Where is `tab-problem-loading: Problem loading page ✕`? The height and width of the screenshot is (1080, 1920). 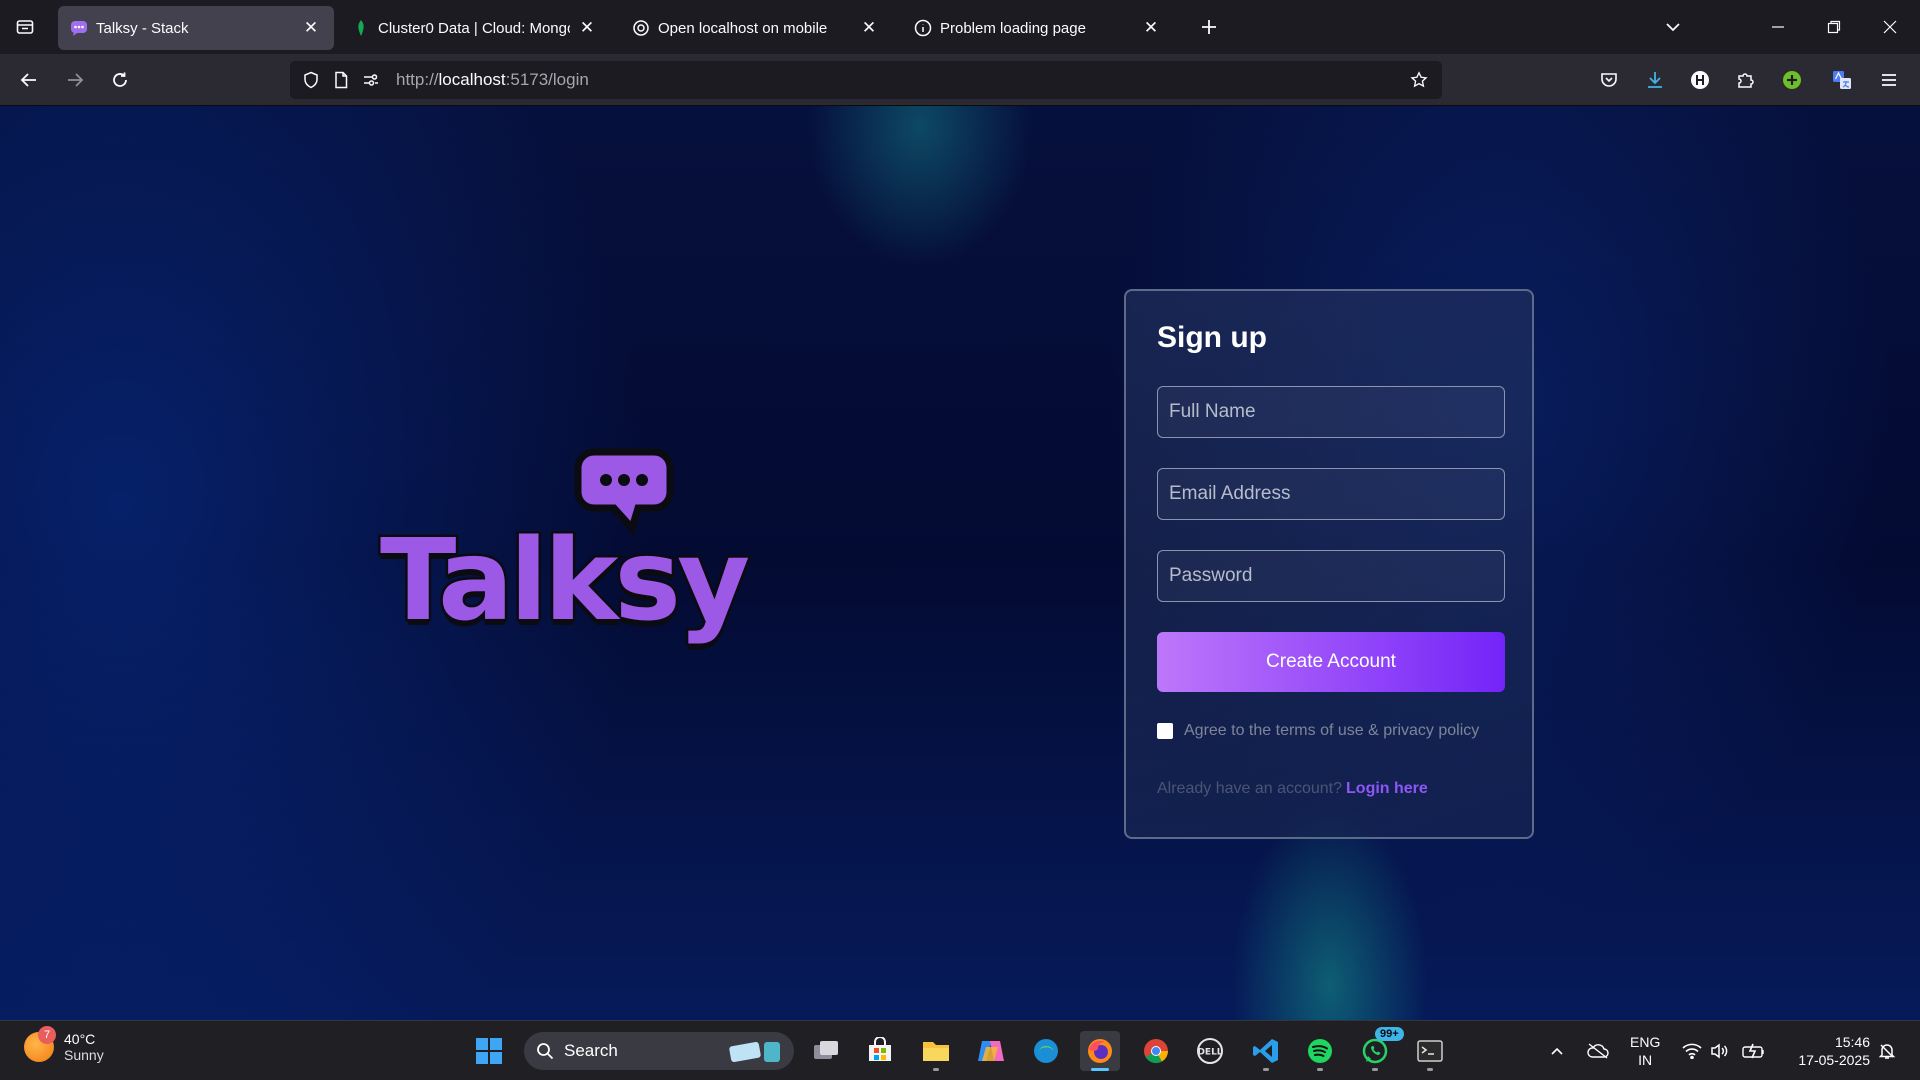 tab-problem-loading: Problem loading page ✕ is located at coordinates (1038, 28).